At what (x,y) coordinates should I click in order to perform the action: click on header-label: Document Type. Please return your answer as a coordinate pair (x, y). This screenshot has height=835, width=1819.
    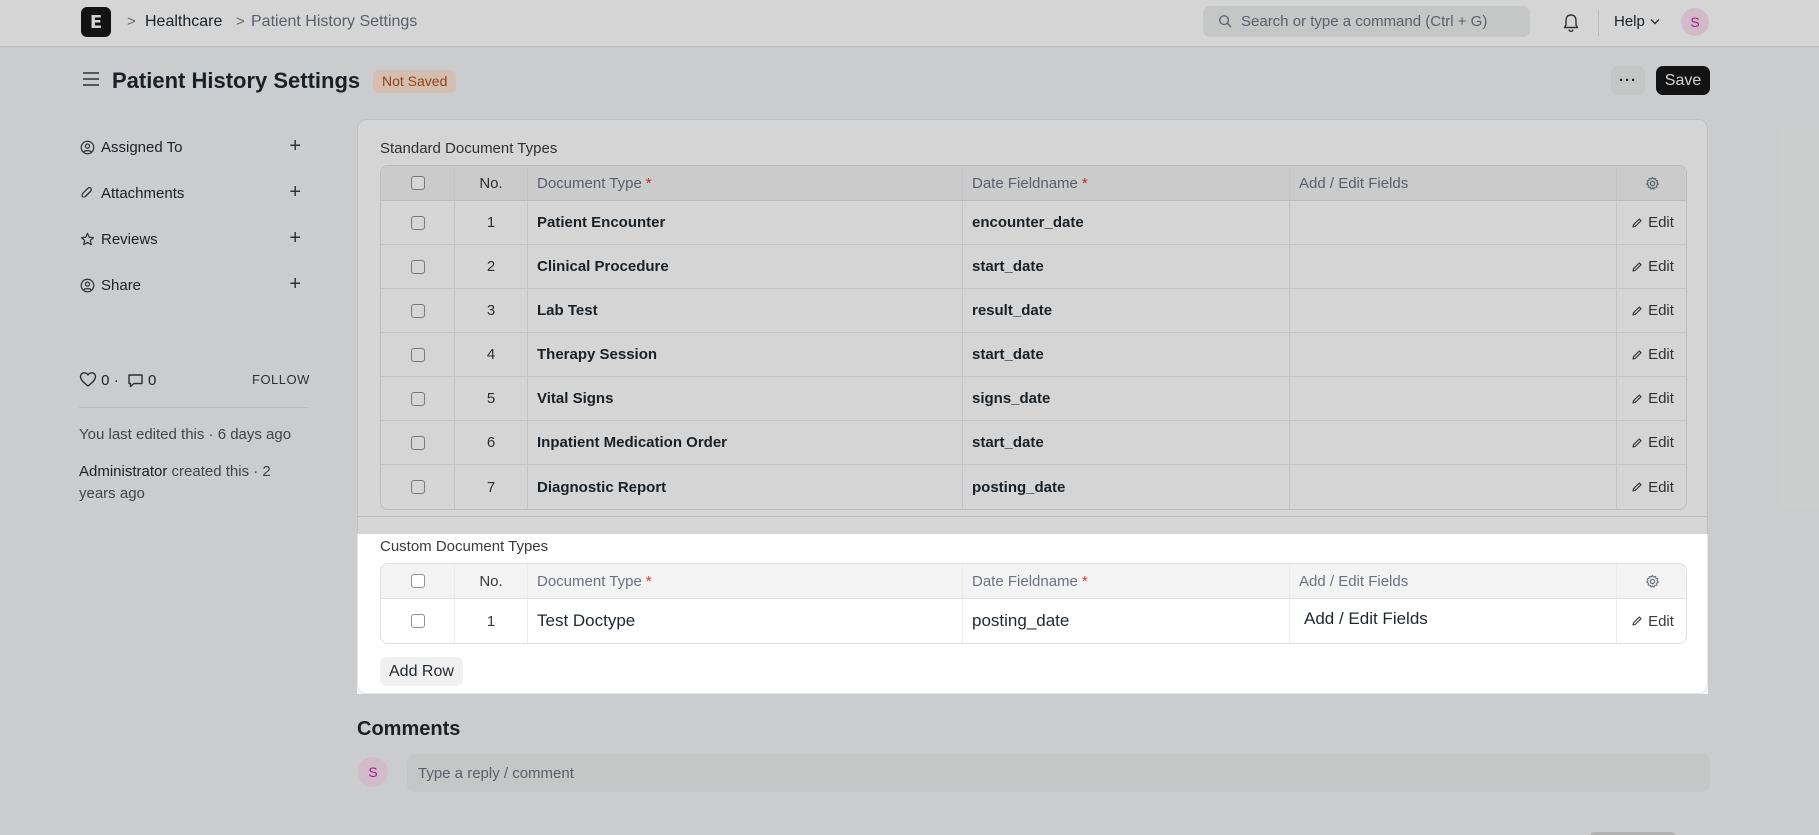
    Looking at the image, I should click on (589, 581).